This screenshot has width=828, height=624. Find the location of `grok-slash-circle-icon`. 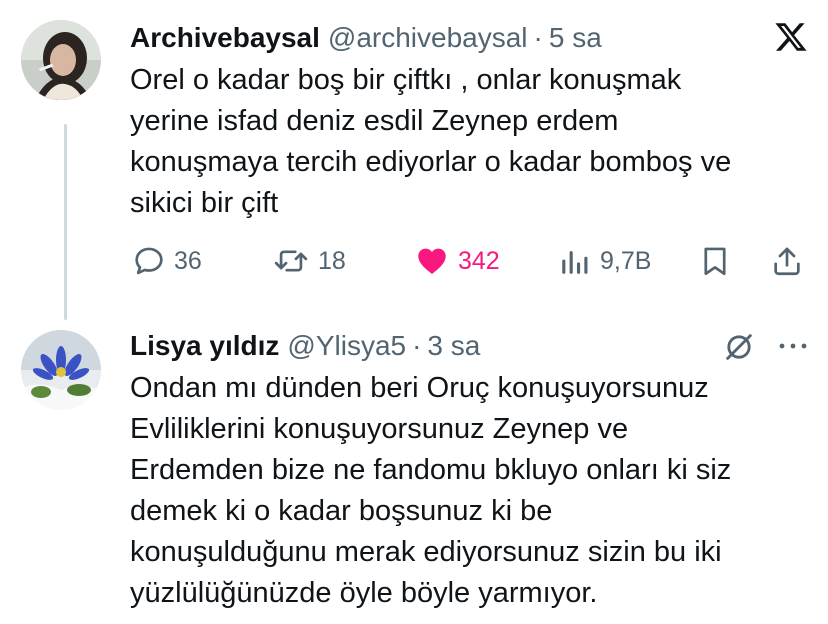

grok-slash-circle-icon is located at coordinates (739, 349).